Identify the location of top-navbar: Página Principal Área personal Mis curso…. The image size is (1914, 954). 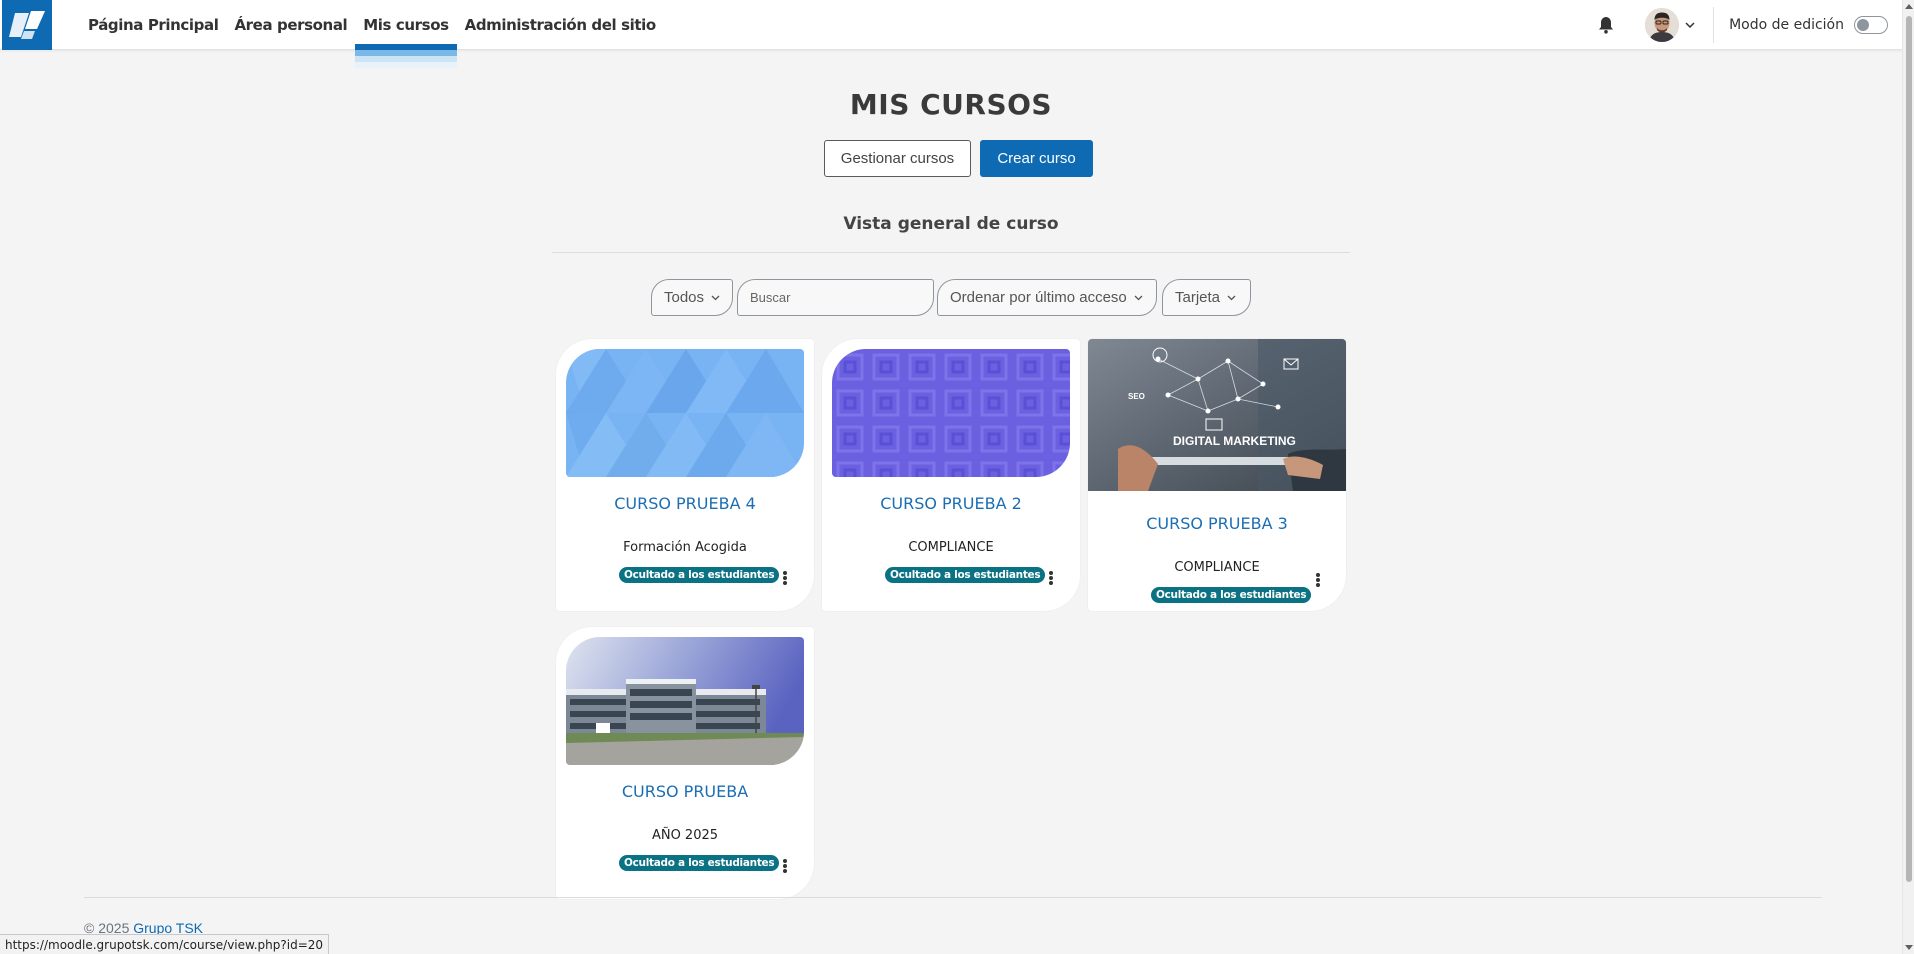
(951, 36).